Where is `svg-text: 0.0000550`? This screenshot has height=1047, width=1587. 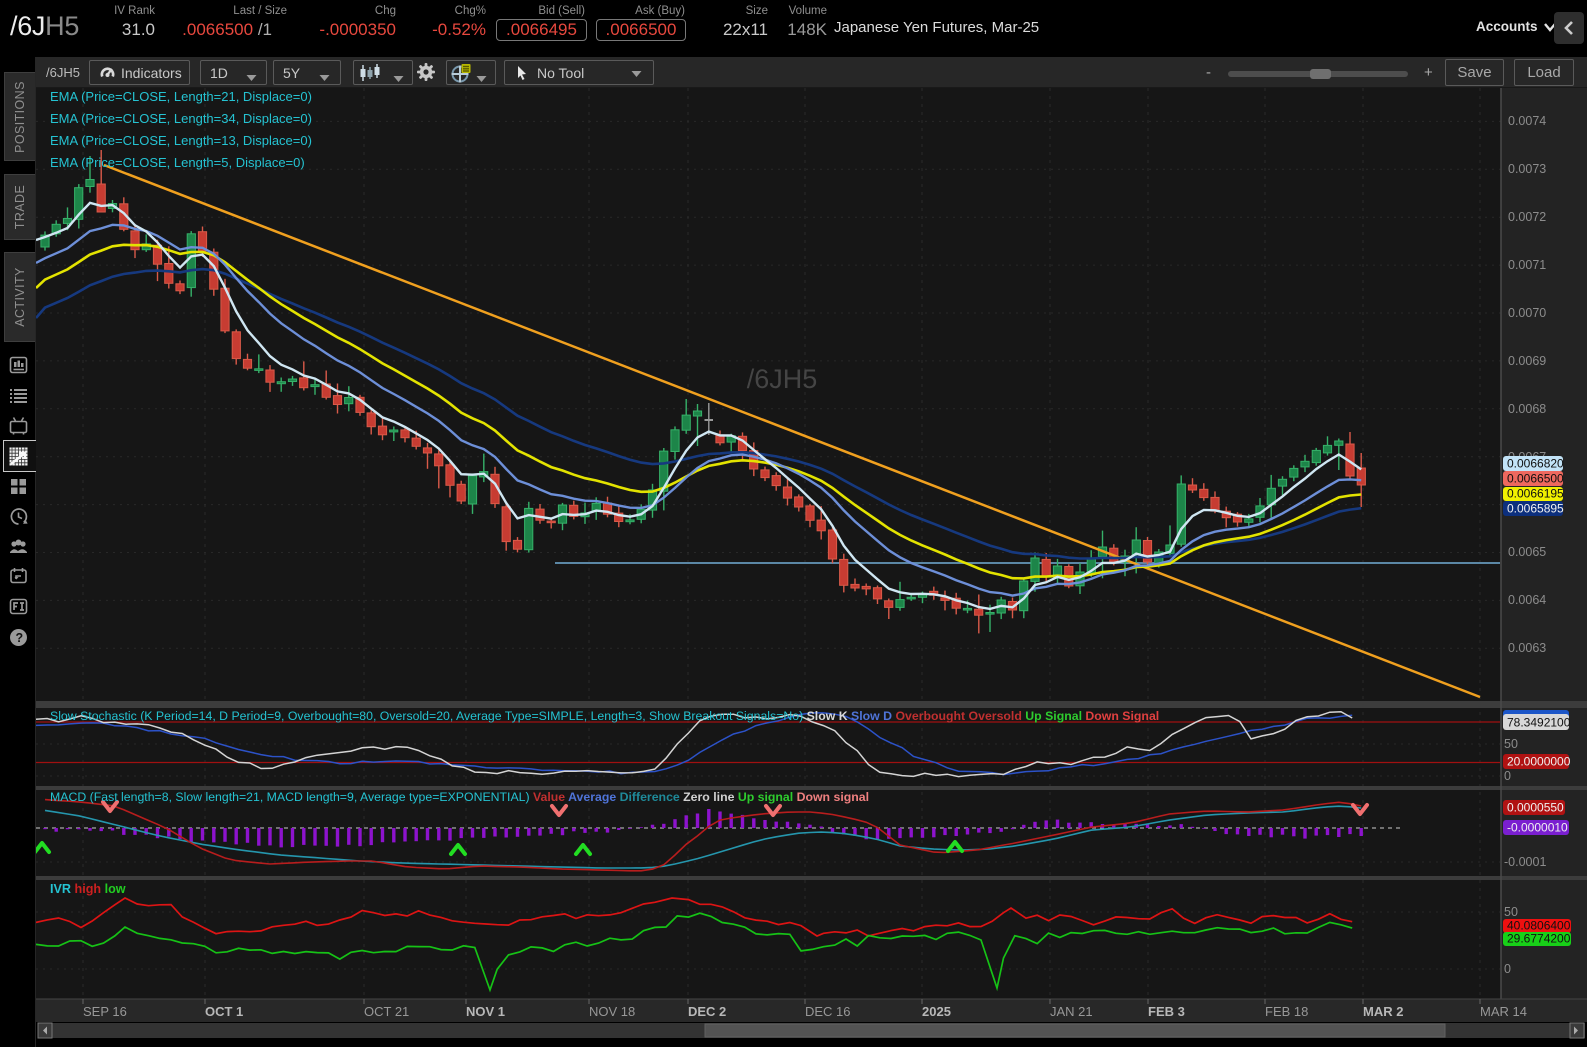 svg-text: 0.0000550 is located at coordinates (1535, 808).